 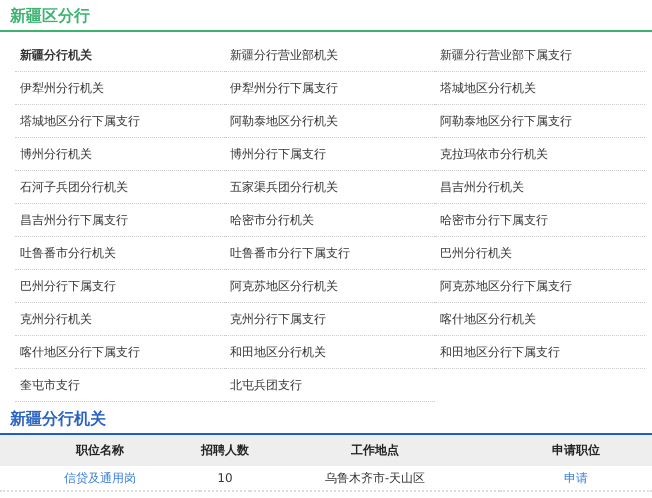 I want to click on branch-link: 喀什地区分行下属支行, so click(x=120, y=352).